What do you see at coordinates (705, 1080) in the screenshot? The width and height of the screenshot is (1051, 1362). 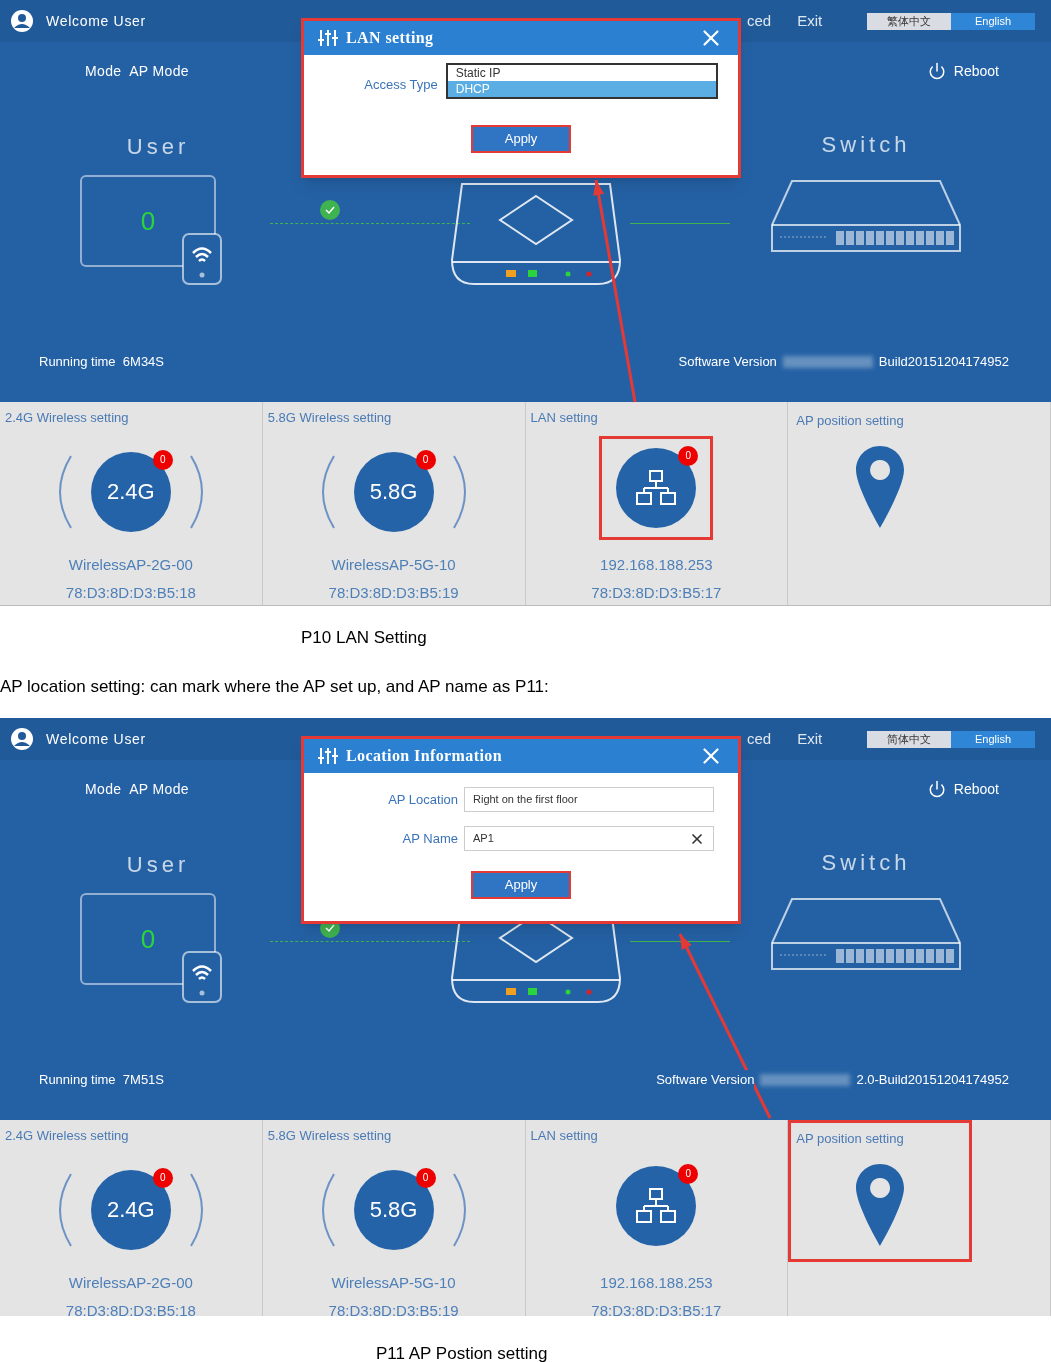 I see `software-version-label: Software Version` at bounding box center [705, 1080].